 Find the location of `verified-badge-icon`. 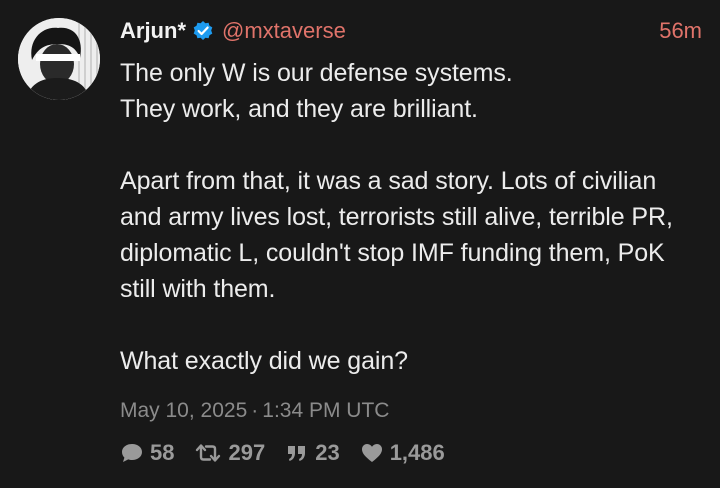

verified-badge-icon is located at coordinates (203, 31).